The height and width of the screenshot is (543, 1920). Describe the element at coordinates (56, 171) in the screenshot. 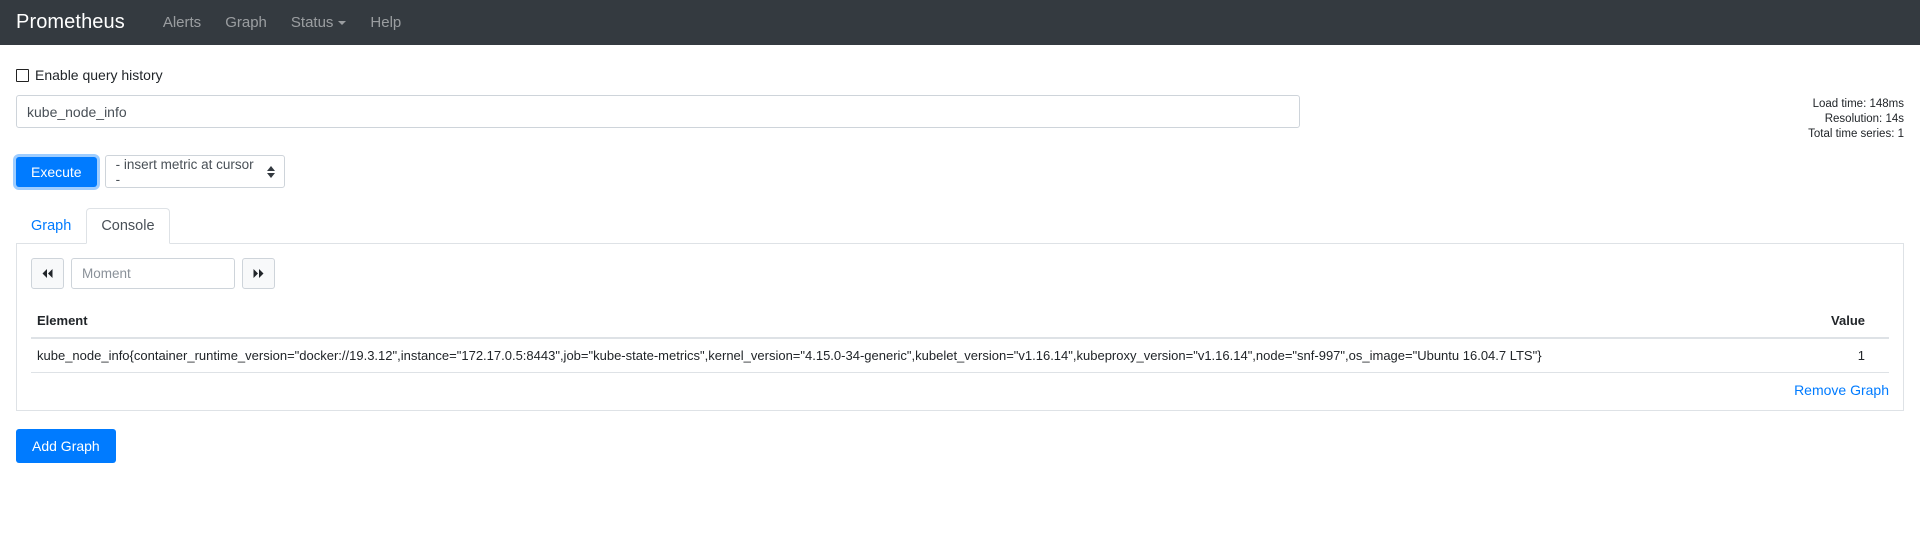

I see `execute-button: Execute` at that location.